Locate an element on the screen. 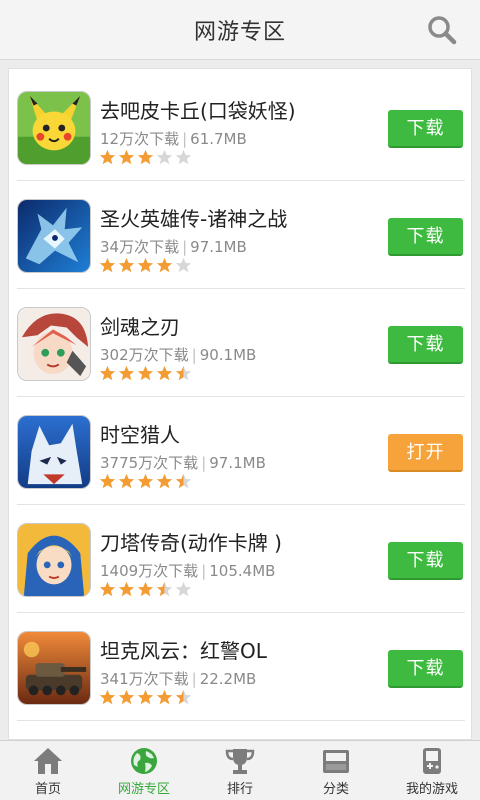 The image size is (480, 800). app-meta: 12万次下载 | 61.7MB is located at coordinates (173, 138).